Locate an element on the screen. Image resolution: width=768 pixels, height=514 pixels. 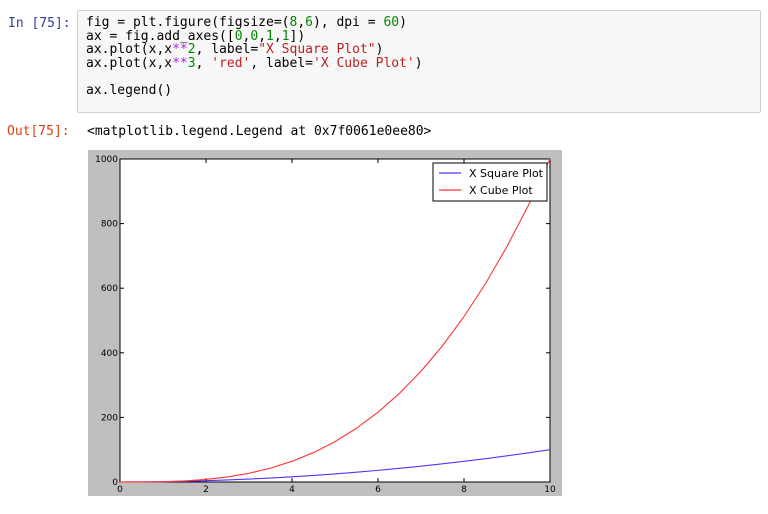
code-token: ), dpi = is located at coordinates (348, 22).